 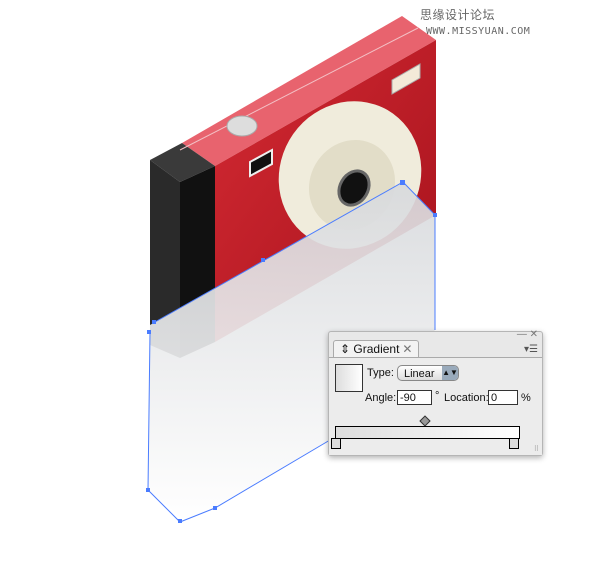 I want to click on type-value: Linear, so click(x=419, y=374).